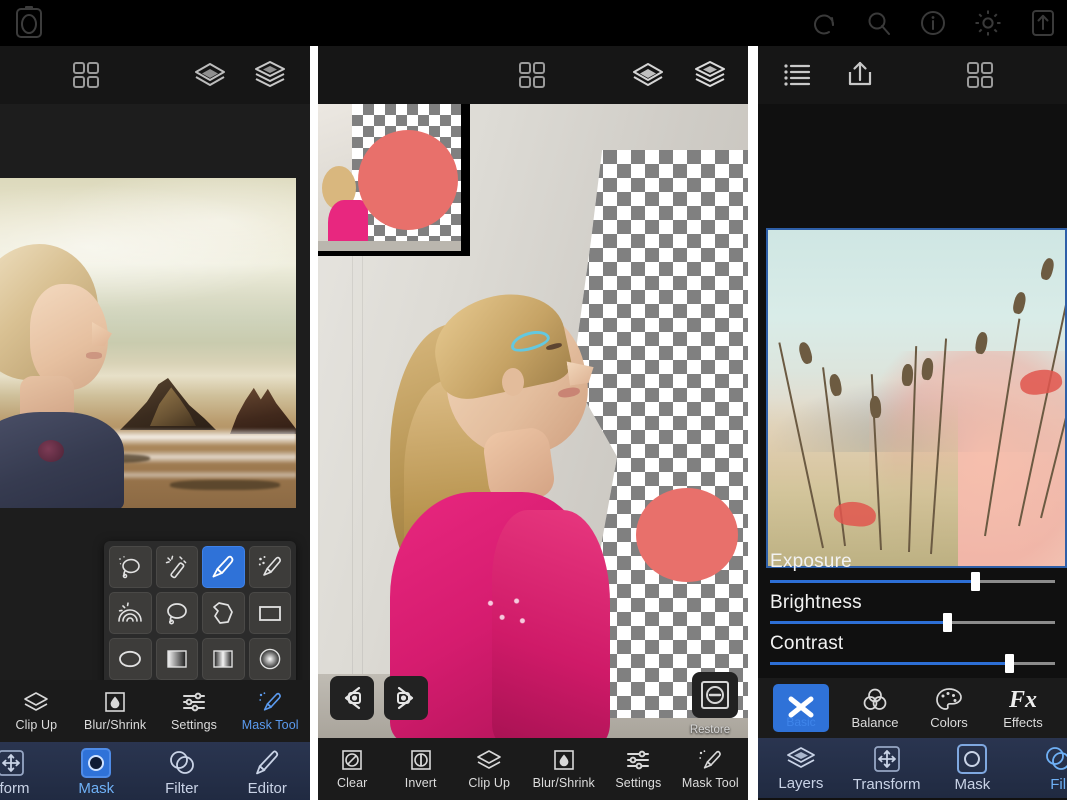  Describe the element at coordinates (130, 659) in the screenshot. I see `ellipse-tool` at that location.